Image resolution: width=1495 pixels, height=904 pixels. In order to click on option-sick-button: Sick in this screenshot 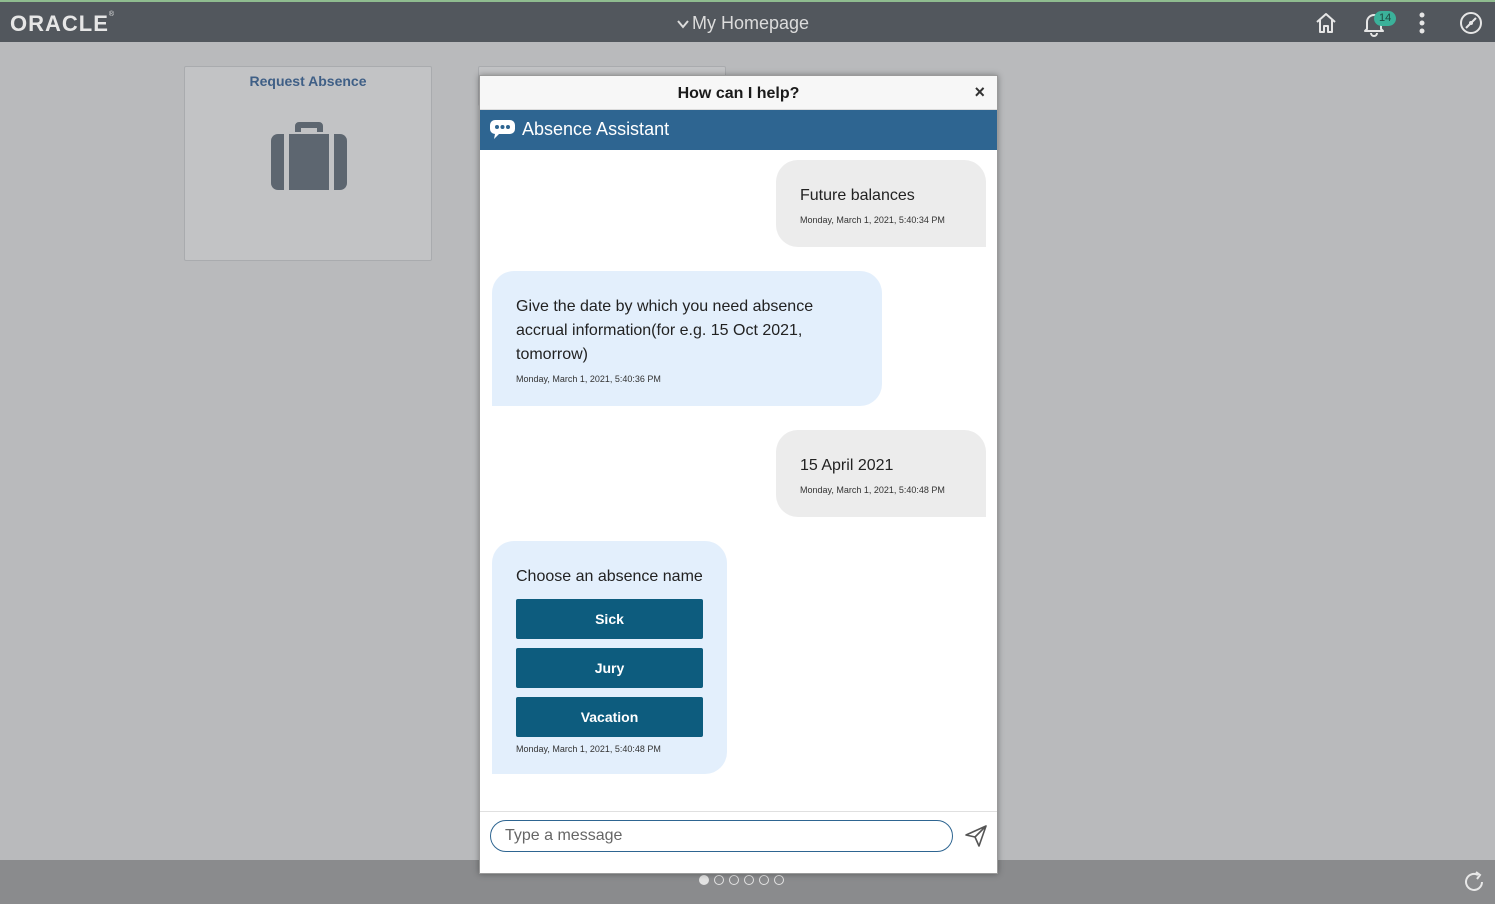, I will do `click(609, 619)`.